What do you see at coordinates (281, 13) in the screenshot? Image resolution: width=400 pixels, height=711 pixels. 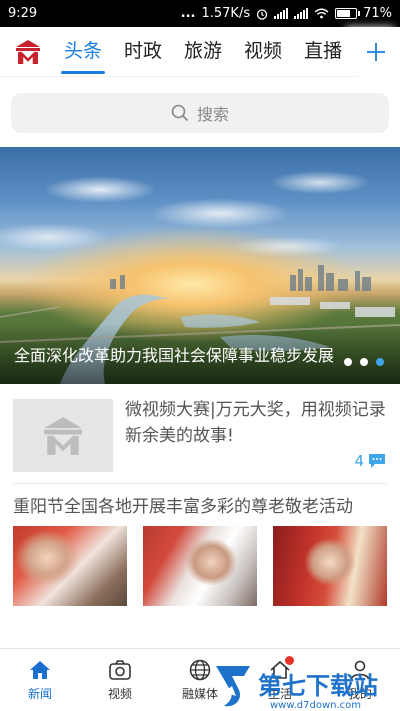 I see `signal-icon` at bounding box center [281, 13].